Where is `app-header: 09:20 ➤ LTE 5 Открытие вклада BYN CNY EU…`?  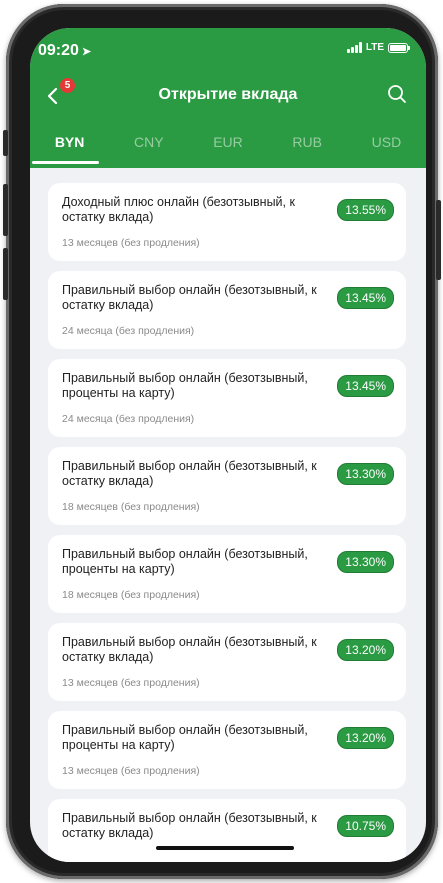 app-header: 09:20 ➤ LTE 5 Открытие вклада BYN CNY EU… is located at coordinates (228, 98).